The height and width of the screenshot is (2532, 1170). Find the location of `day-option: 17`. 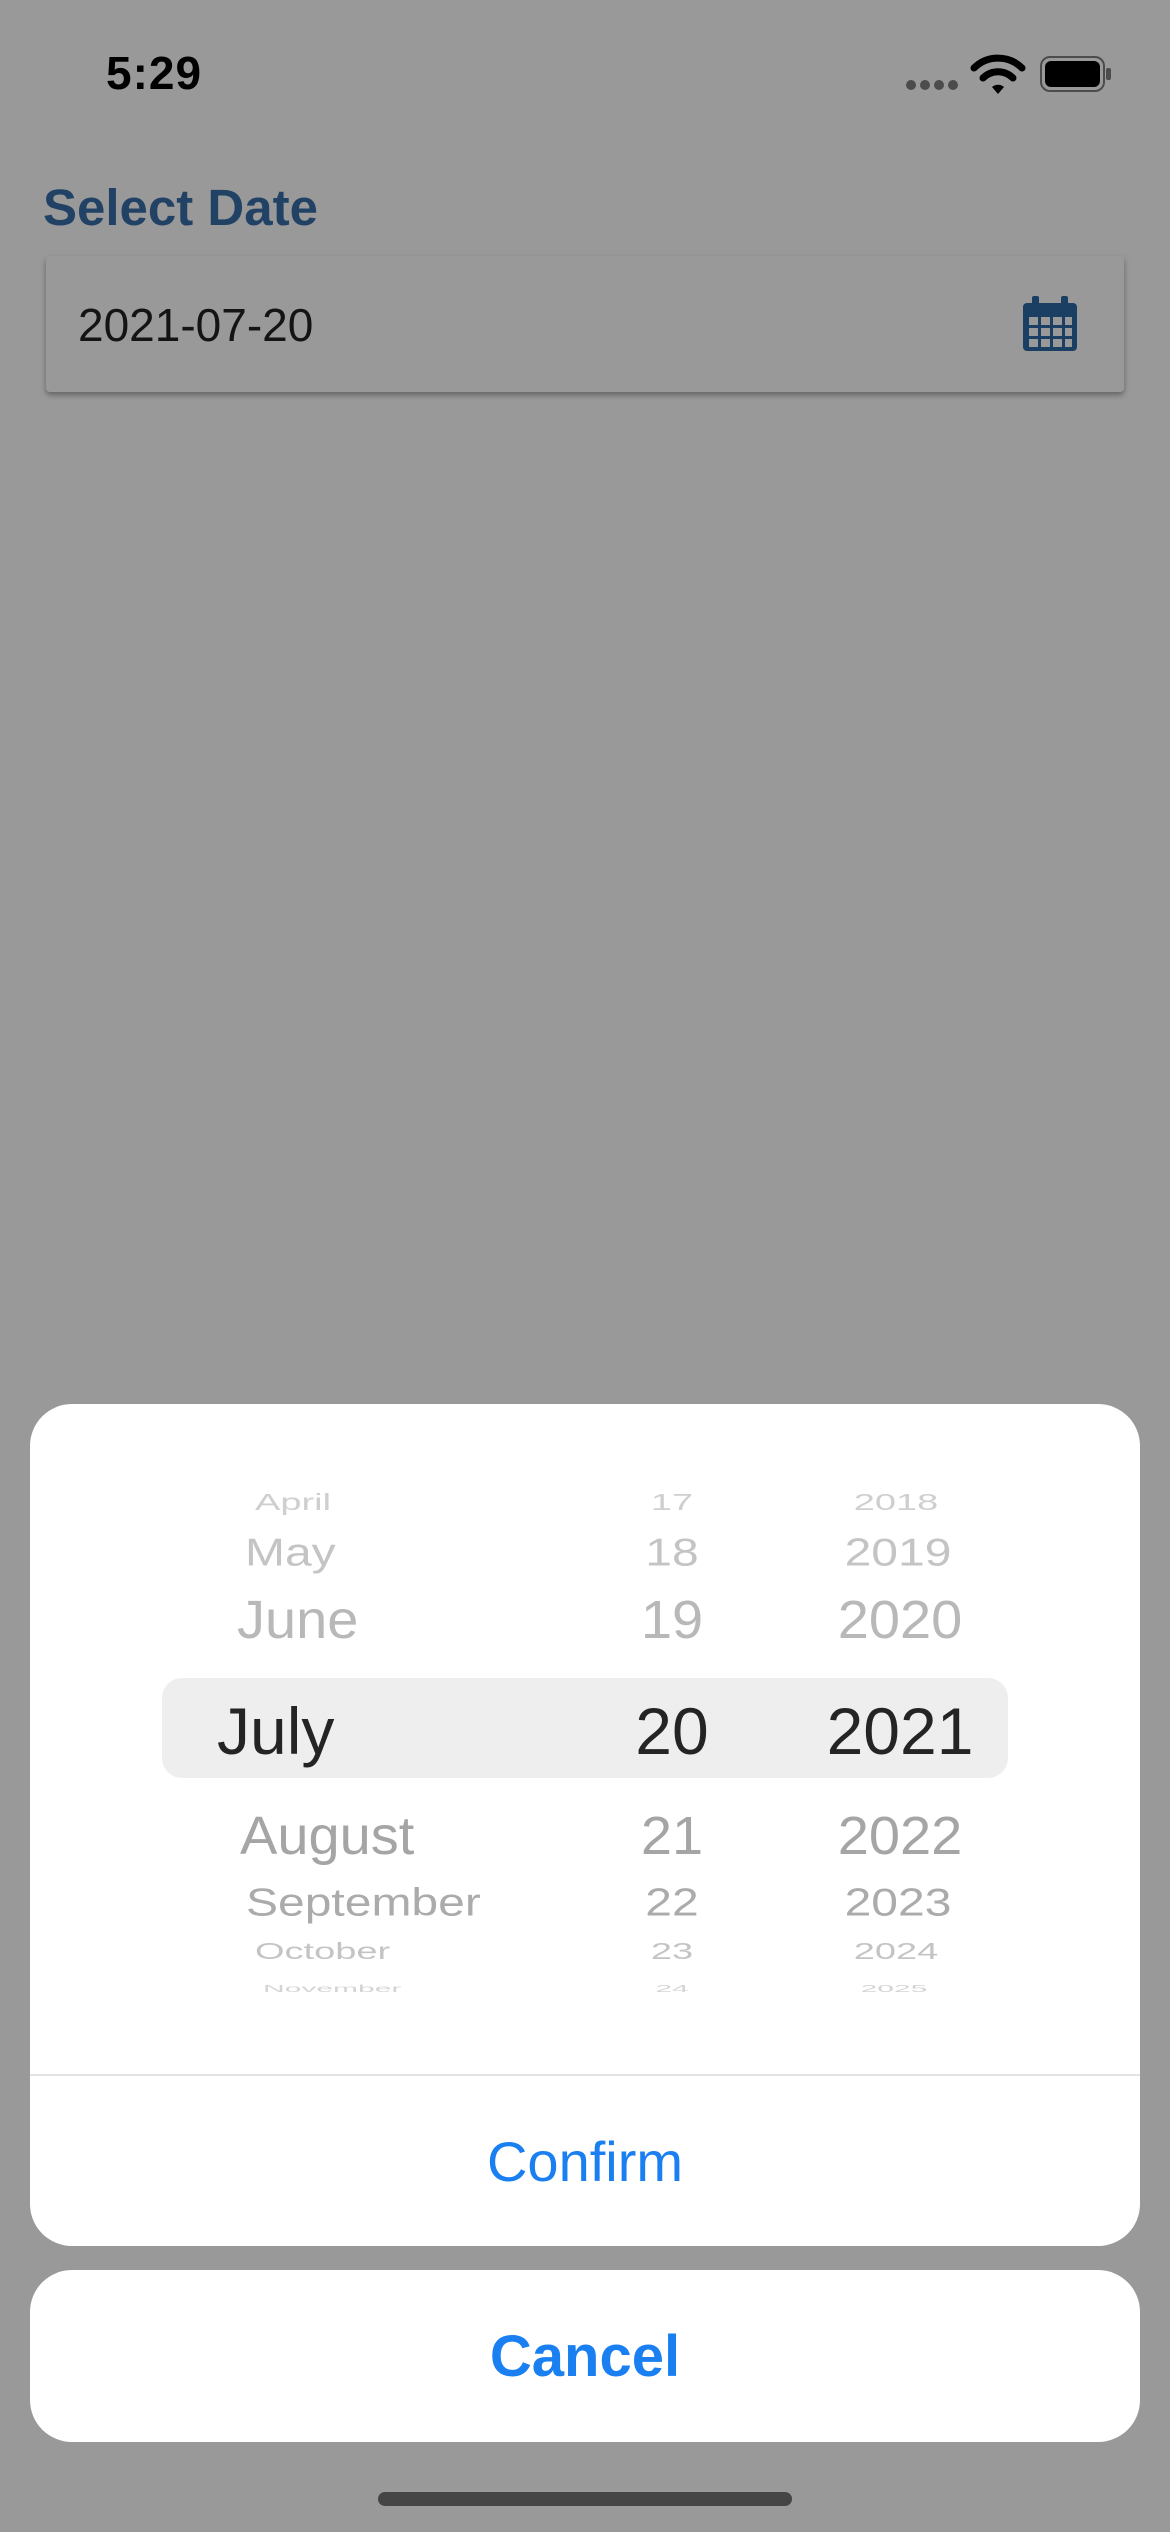

day-option: 17 is located at coordinates (672, 1503).